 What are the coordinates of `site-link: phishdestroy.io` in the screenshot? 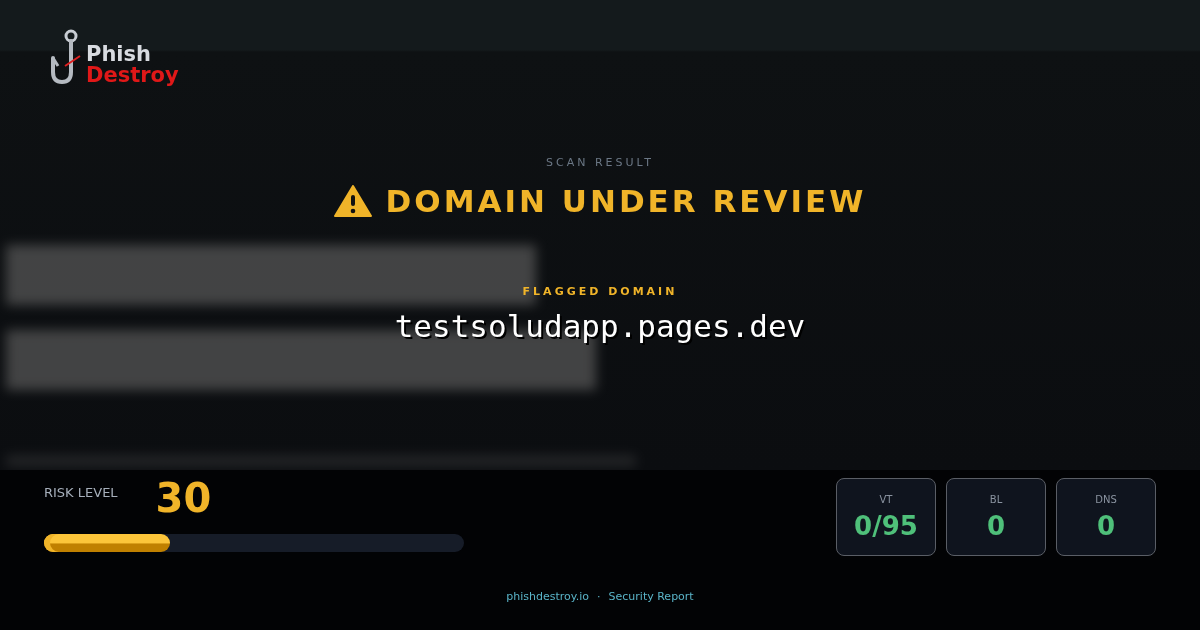 It's located at (548, 596).